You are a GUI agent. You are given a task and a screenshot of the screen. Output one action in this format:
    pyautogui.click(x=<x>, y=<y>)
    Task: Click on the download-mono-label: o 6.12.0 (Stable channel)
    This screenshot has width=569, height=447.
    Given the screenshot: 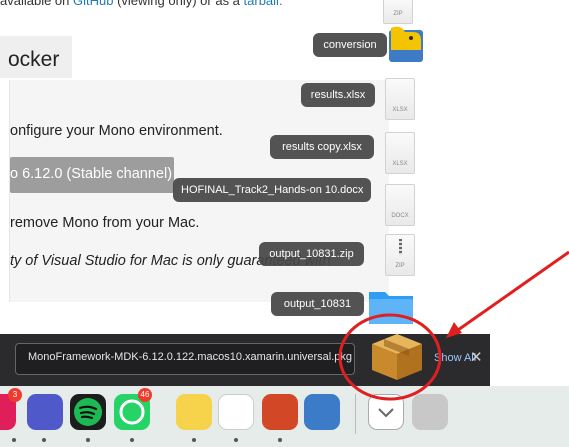 What is the action you would take?
    pyautogui.click(x=91, y=174)
    